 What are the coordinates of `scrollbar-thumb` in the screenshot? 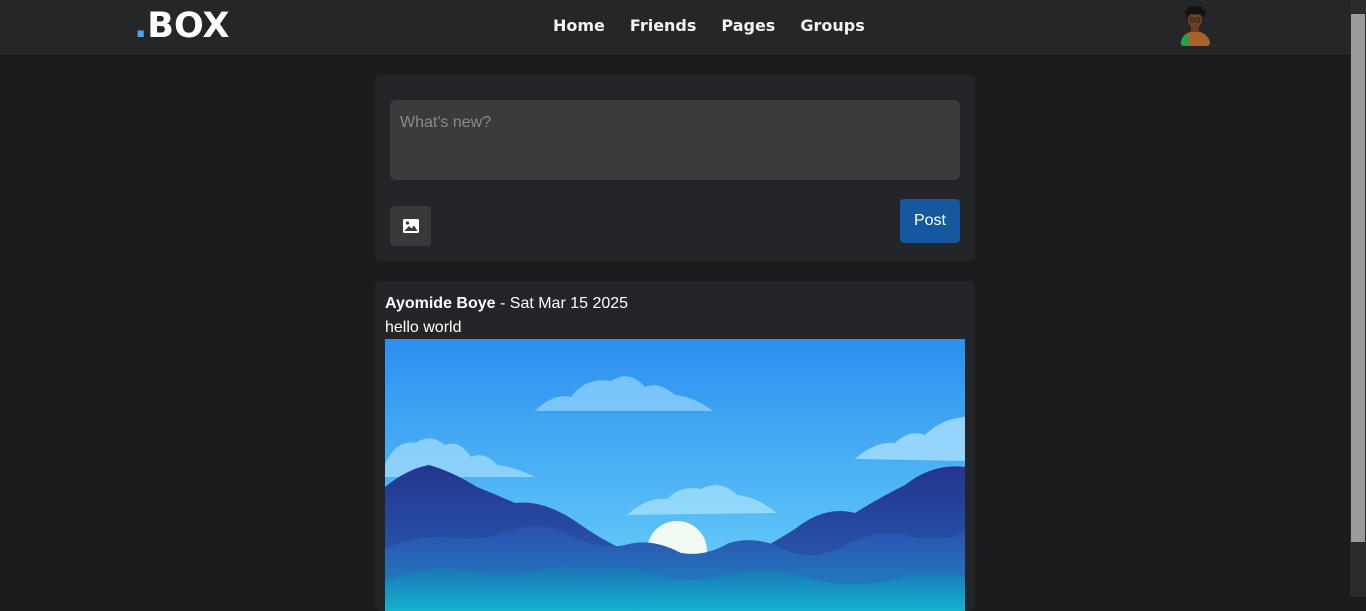 It's located at (1358, 278).